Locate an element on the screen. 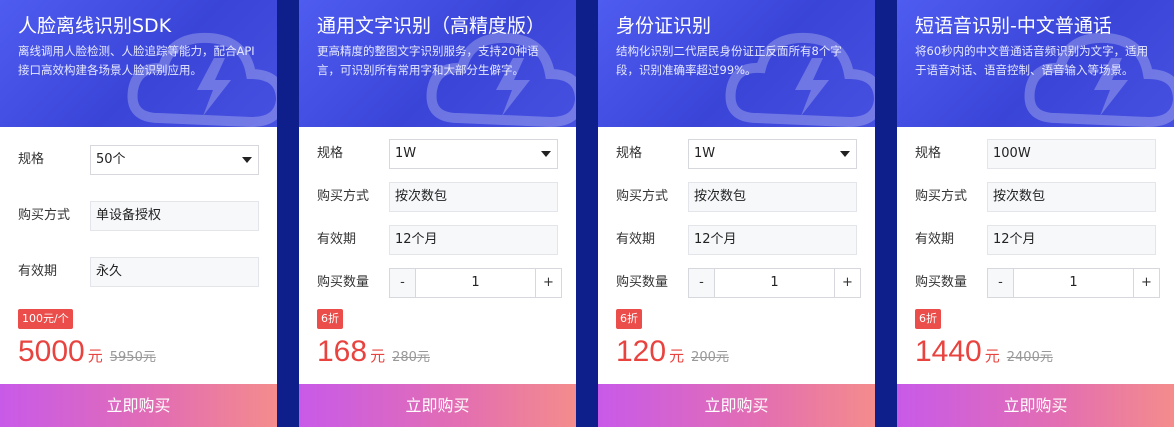 This screenshot has height=427, width=1174. card-title: 身份证识别 is located at coordinates (664, 26).